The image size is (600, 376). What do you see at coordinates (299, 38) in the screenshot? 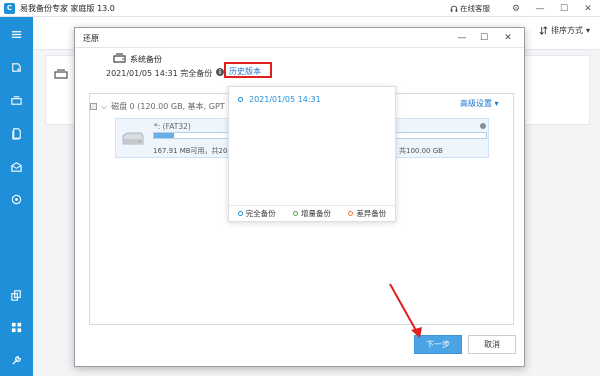
I see `dialog-titlebar: 还原 — ☐ ✕` at bounding box center [299, 38].